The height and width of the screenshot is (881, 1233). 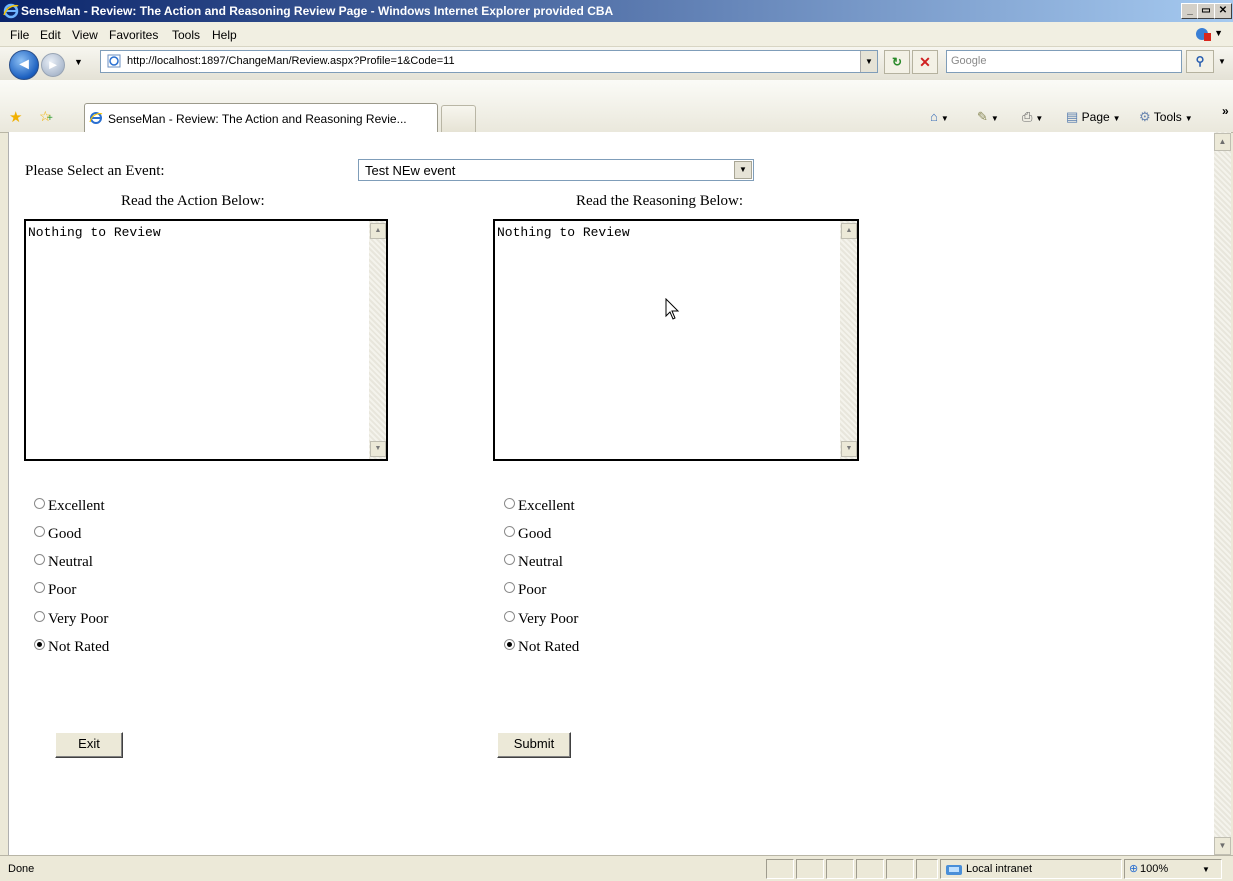 What do you see at coordinates (193, 201) in the screenshot?
I see `action-heading: Read the Action Below:` at bounding box center [193, 201].